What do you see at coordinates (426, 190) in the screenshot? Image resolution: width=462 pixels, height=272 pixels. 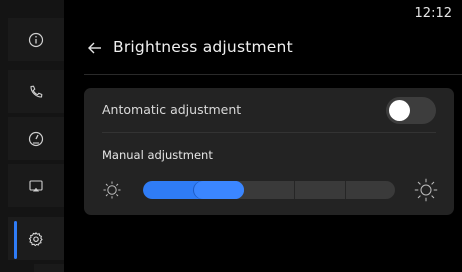 I see `sun-large-icon` at bounding box center [426, 190].